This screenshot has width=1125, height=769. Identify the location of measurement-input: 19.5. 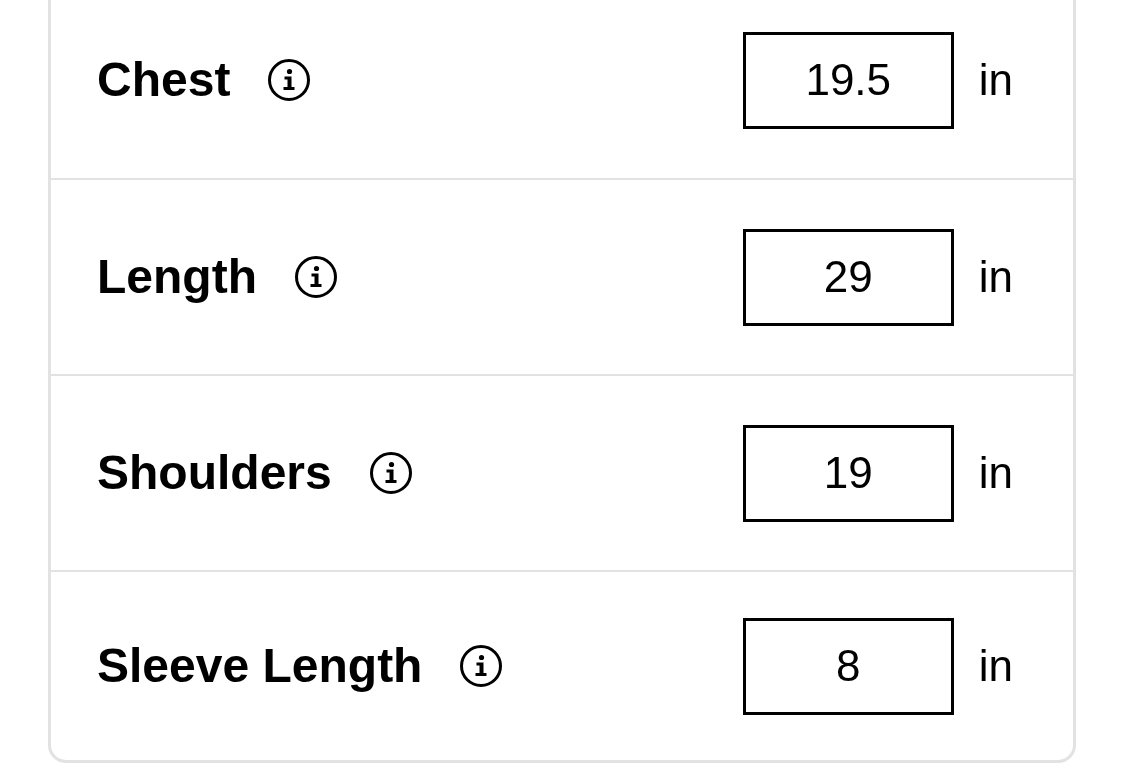
(848, 80).